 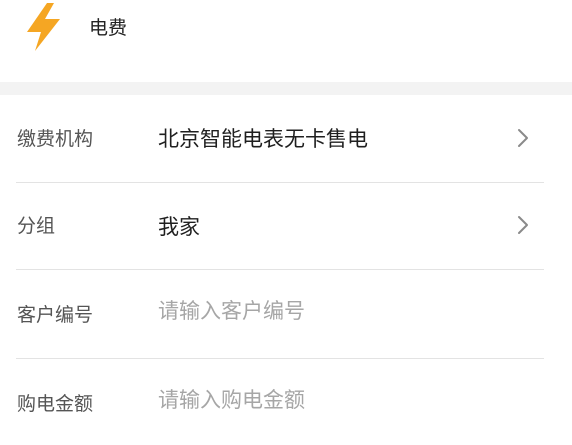 What do you see at coordinates (286, 88) in the screenshot?
I see `section-separator` at bounding box center [286, 88].